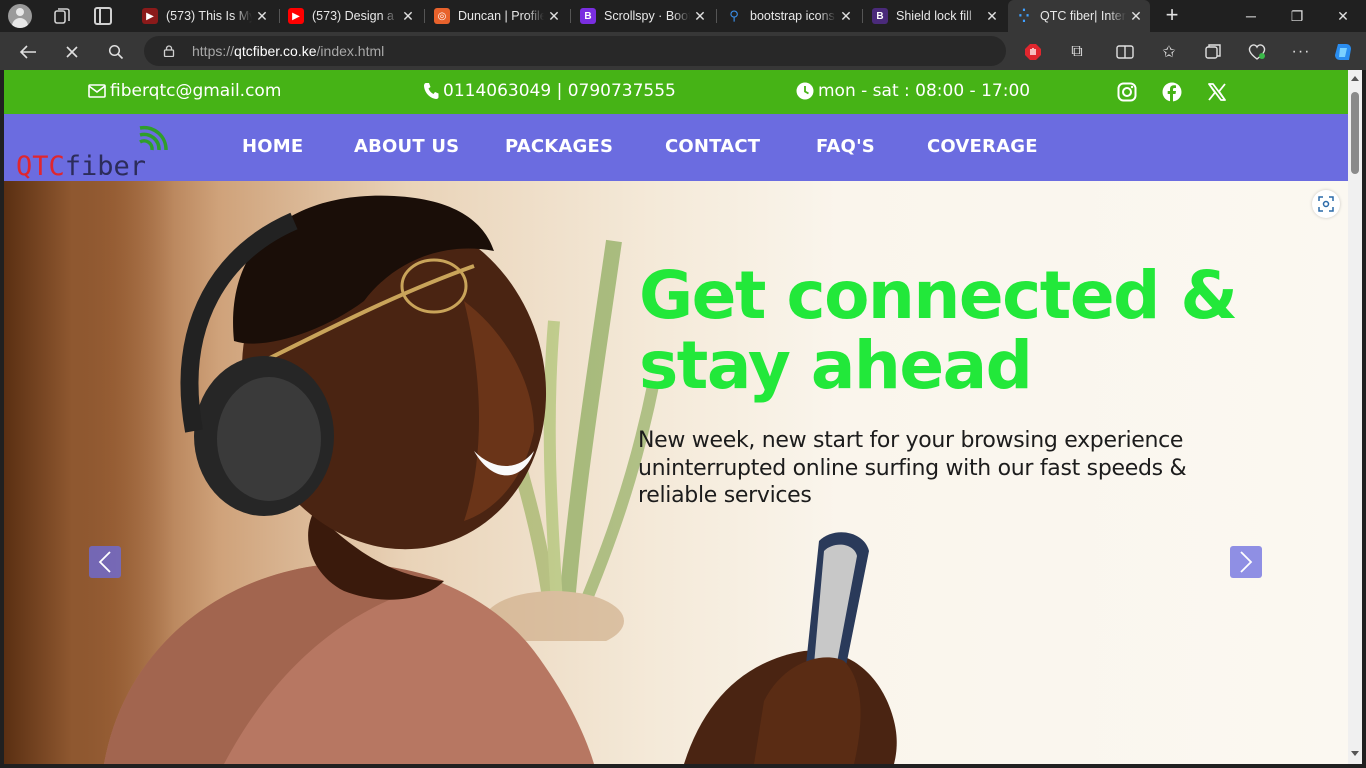 This screenshot has height=768, width=1366. What do you see at coordinates (1083, 16) in the screenshot?
I see `tab-title: QTC fiber| Inter` at bounding box center [1083, 16].